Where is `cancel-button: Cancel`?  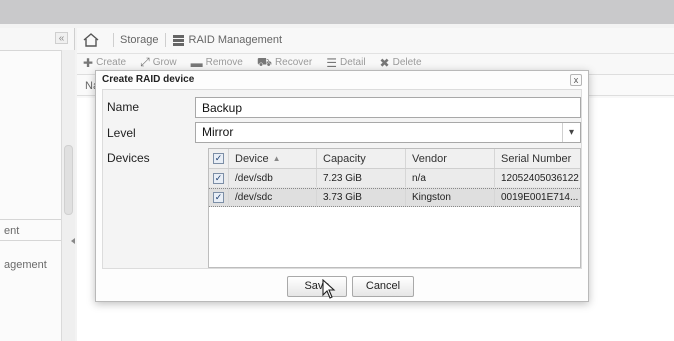 cancel-button: Cancel is located at coordinates (383, 286).